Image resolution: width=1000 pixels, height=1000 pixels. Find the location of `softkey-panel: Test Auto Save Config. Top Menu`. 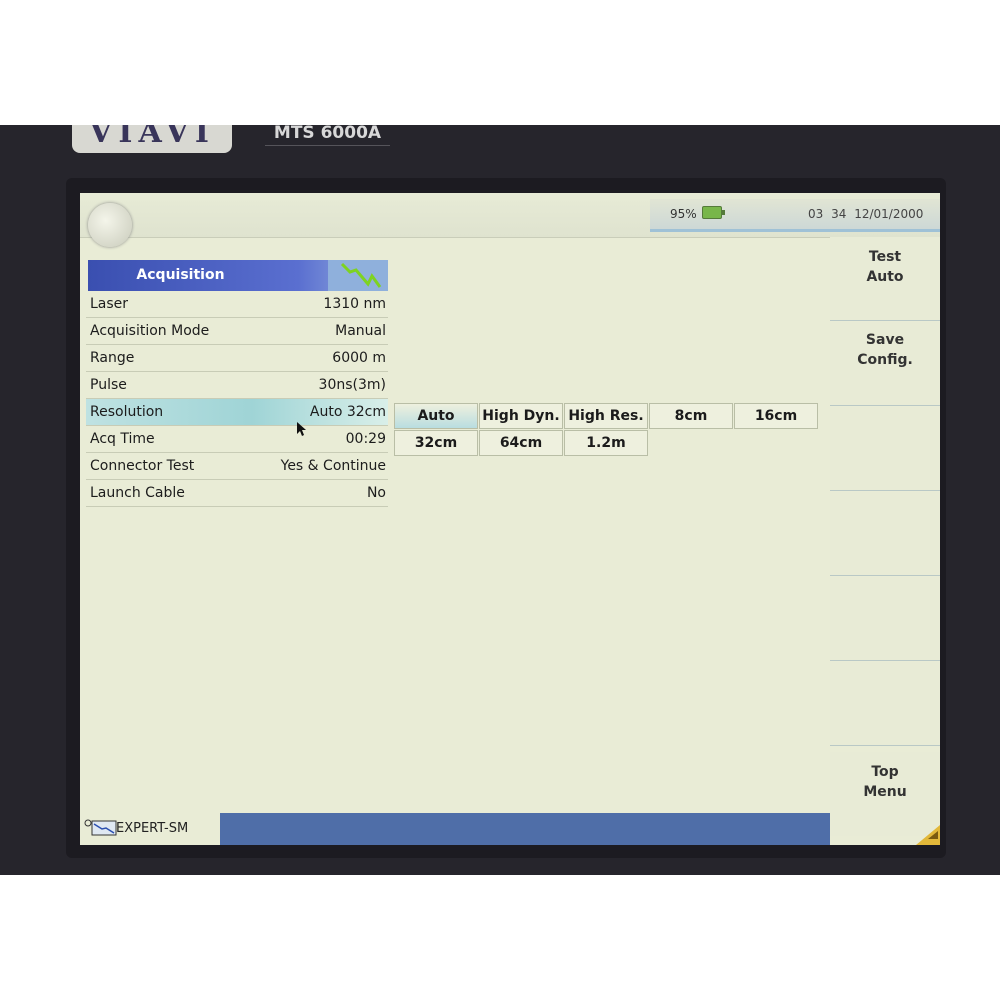

softkey-panel: Test Auto Save Config. Top Menu is located at coordinates (885, 541).